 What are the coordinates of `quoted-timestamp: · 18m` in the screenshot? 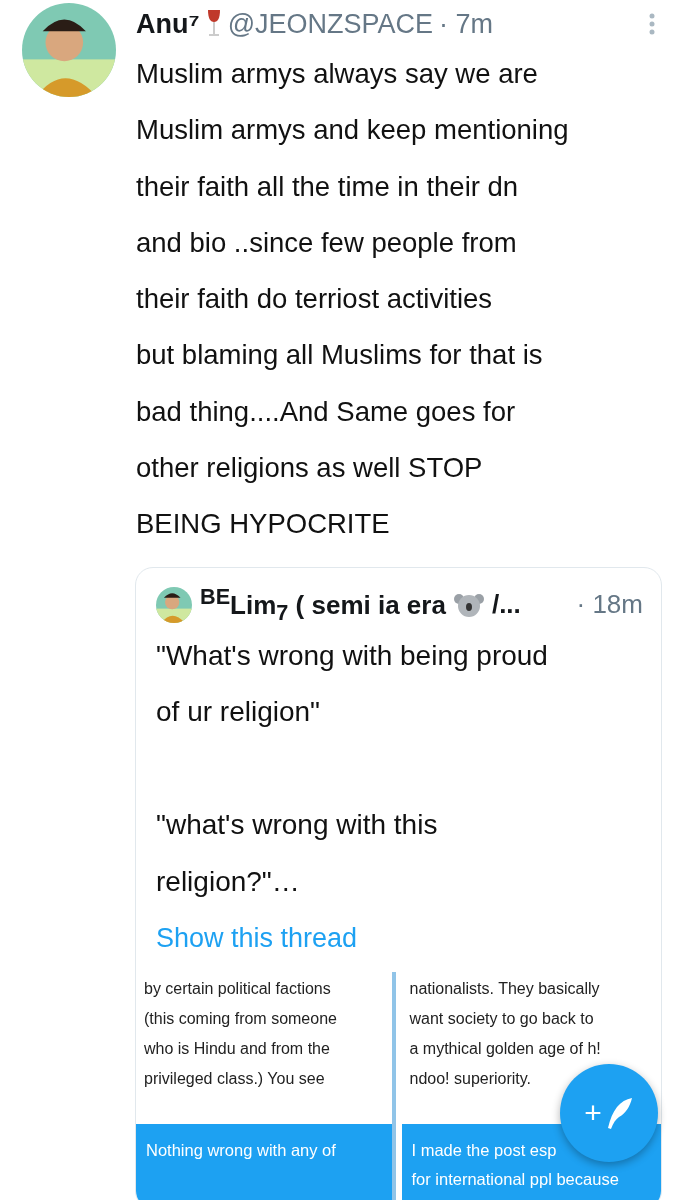 It's located at (609, 605).